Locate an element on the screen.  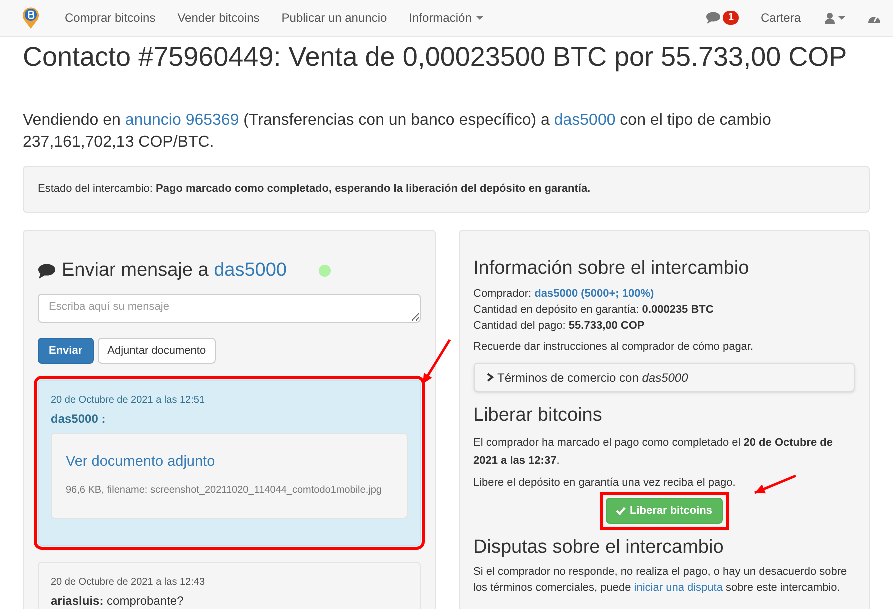
user-link: das5000 is located at coordinates (250, 270).